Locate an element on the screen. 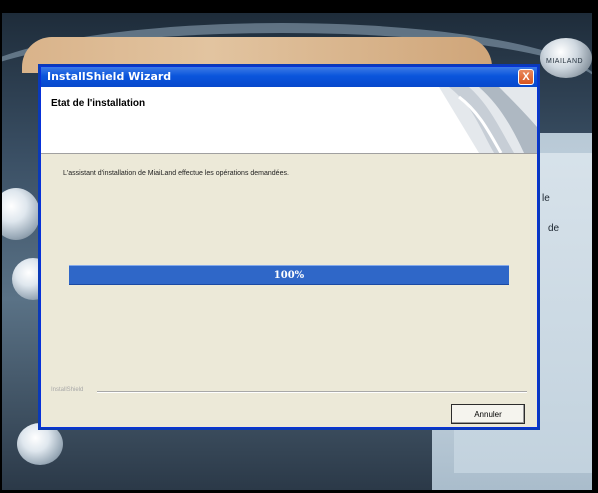 The width and height of the screenshot is (598, 493). progress-bar: 100% is located at coordinates (289, 275).